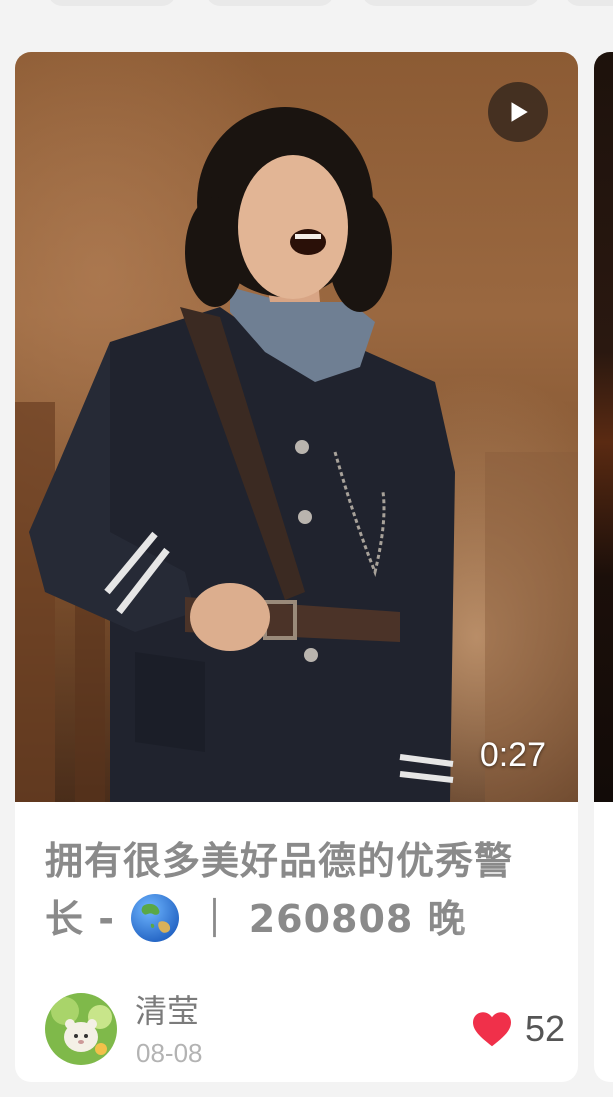 The width and height of the screenshot is (613, 1097). What do you see at coordinates (81, 1029) in the screenshot?
I see `author-avatar` at bounding box center [81, 1029].